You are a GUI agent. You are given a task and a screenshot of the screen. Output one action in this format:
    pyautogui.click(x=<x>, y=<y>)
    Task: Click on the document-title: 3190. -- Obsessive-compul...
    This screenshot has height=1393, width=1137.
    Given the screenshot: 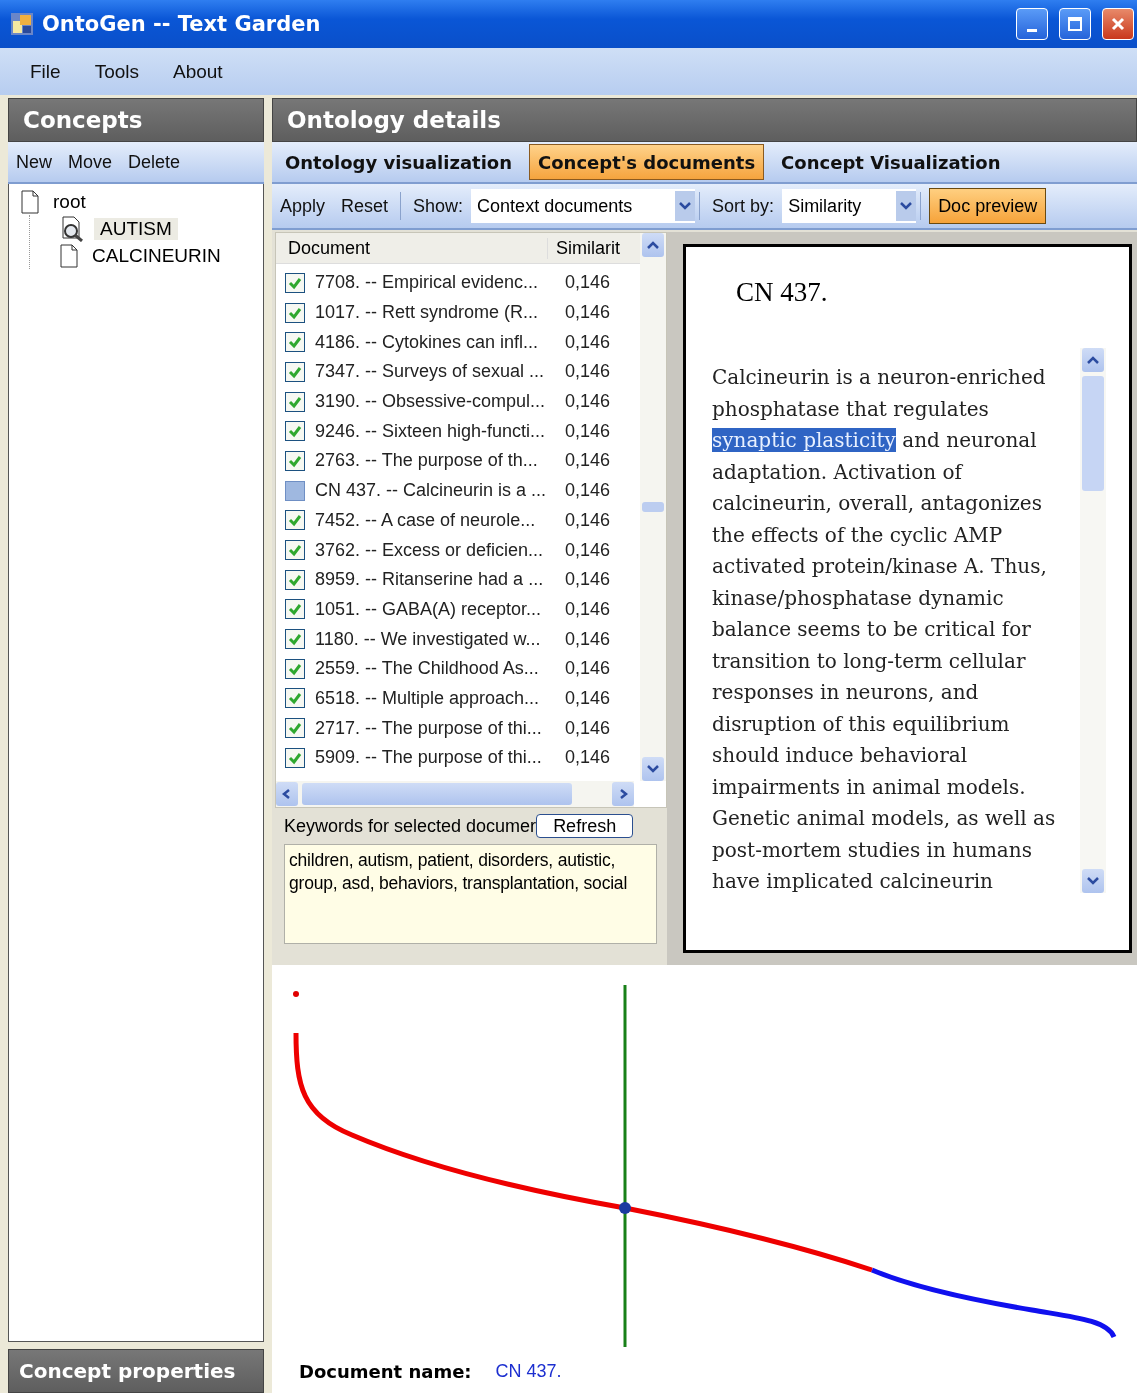 What is the action you would take?
    pyautogui.click(x=431, y=402)
    